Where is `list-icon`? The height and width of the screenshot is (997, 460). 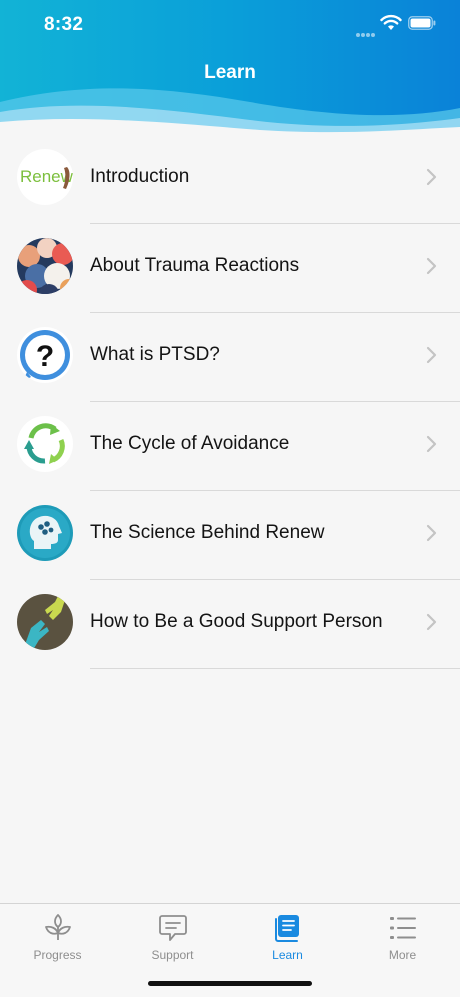
list-icon is located at coordinates (402, 928).